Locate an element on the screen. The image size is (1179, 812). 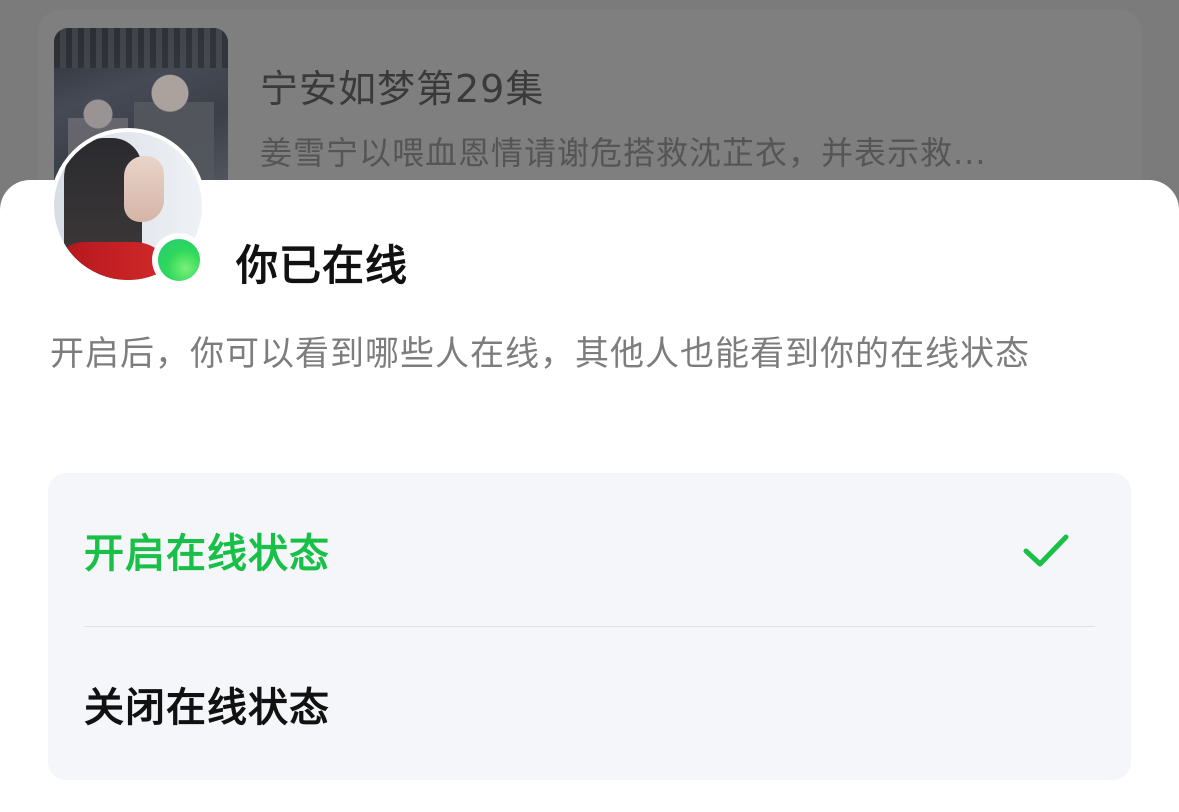
option-label: 关闭在线状态 is located at coordinates (207, 708).